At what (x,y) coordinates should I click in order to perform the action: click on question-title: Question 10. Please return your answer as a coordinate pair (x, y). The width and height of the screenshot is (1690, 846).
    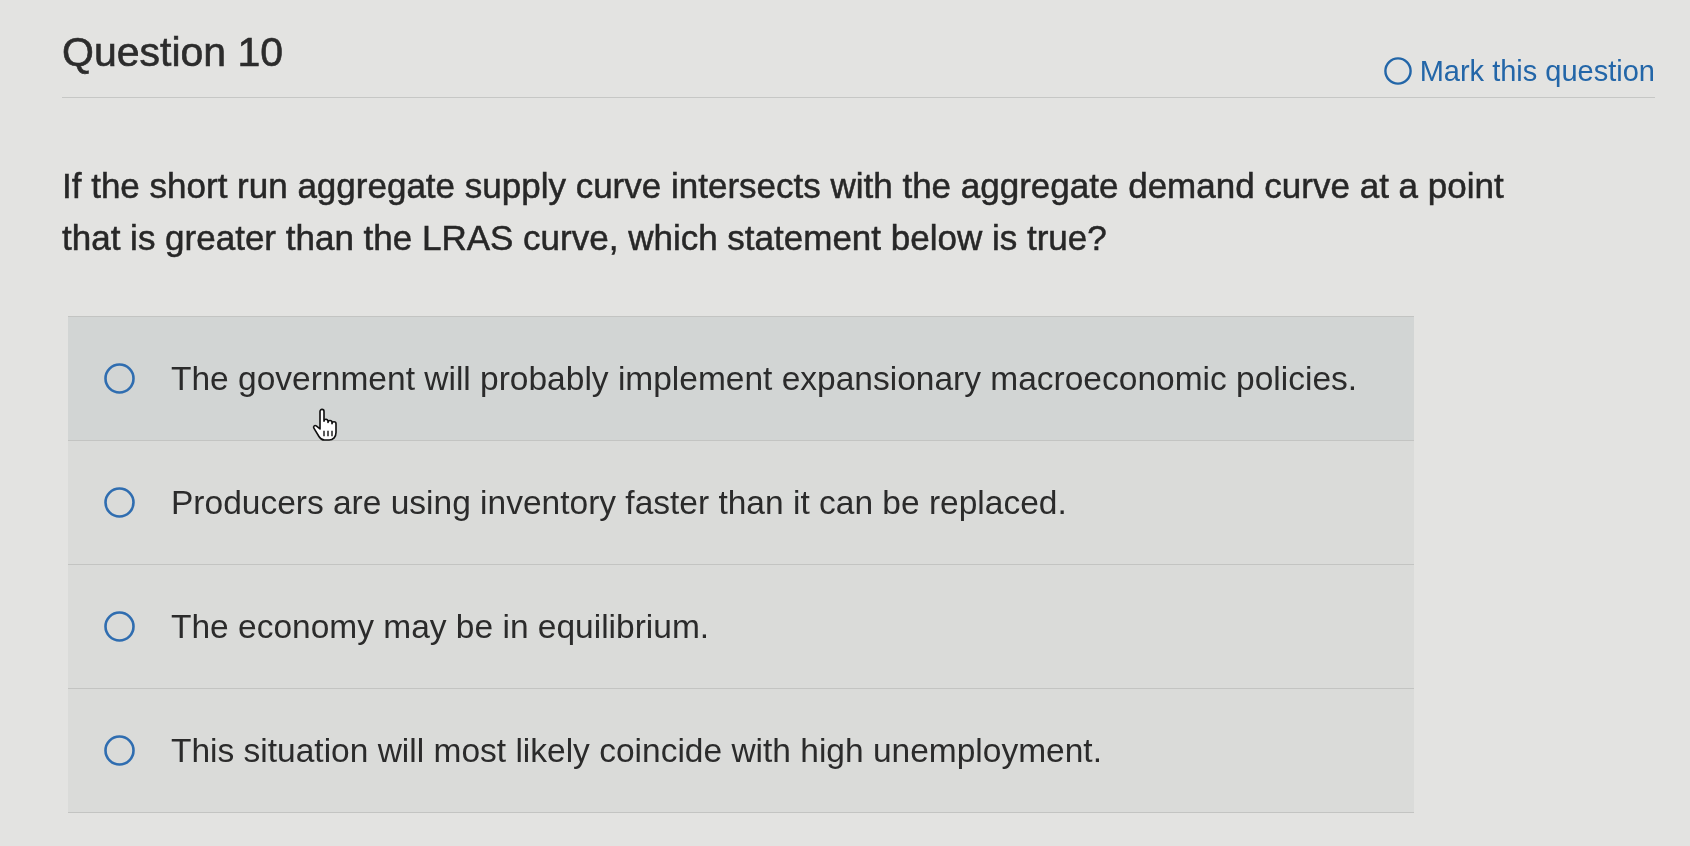
    Looking at the image, I should click on (173, 52).